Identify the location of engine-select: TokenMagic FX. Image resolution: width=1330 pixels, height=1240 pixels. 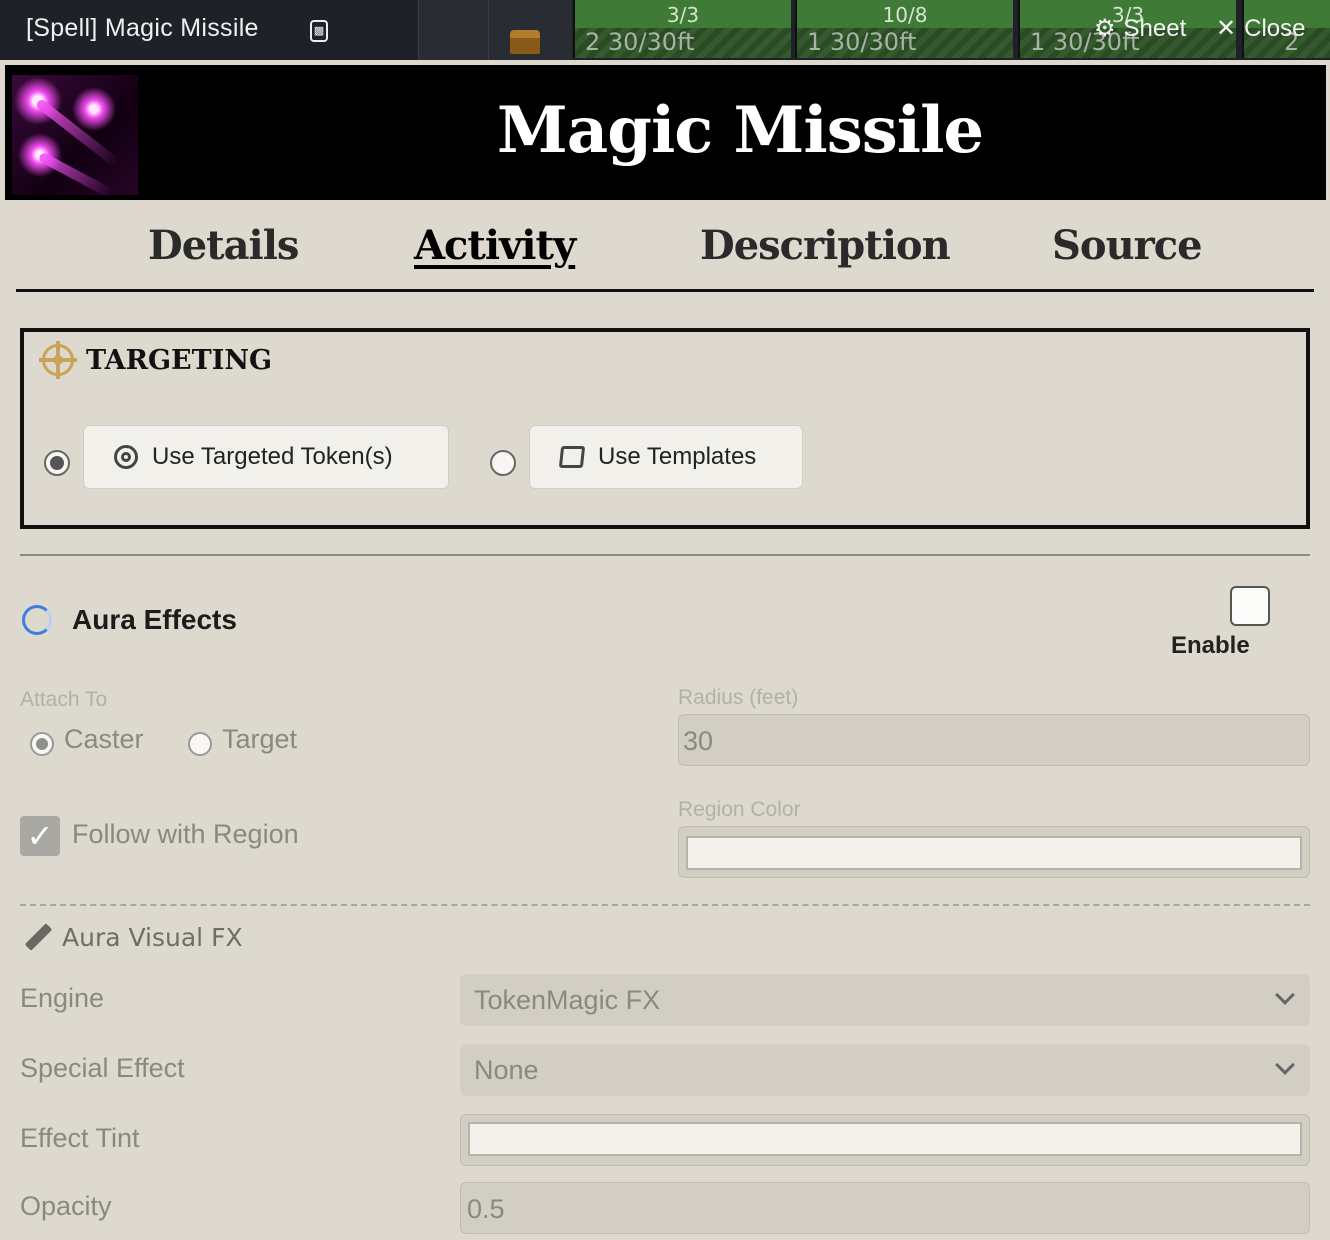
(885, 1000).